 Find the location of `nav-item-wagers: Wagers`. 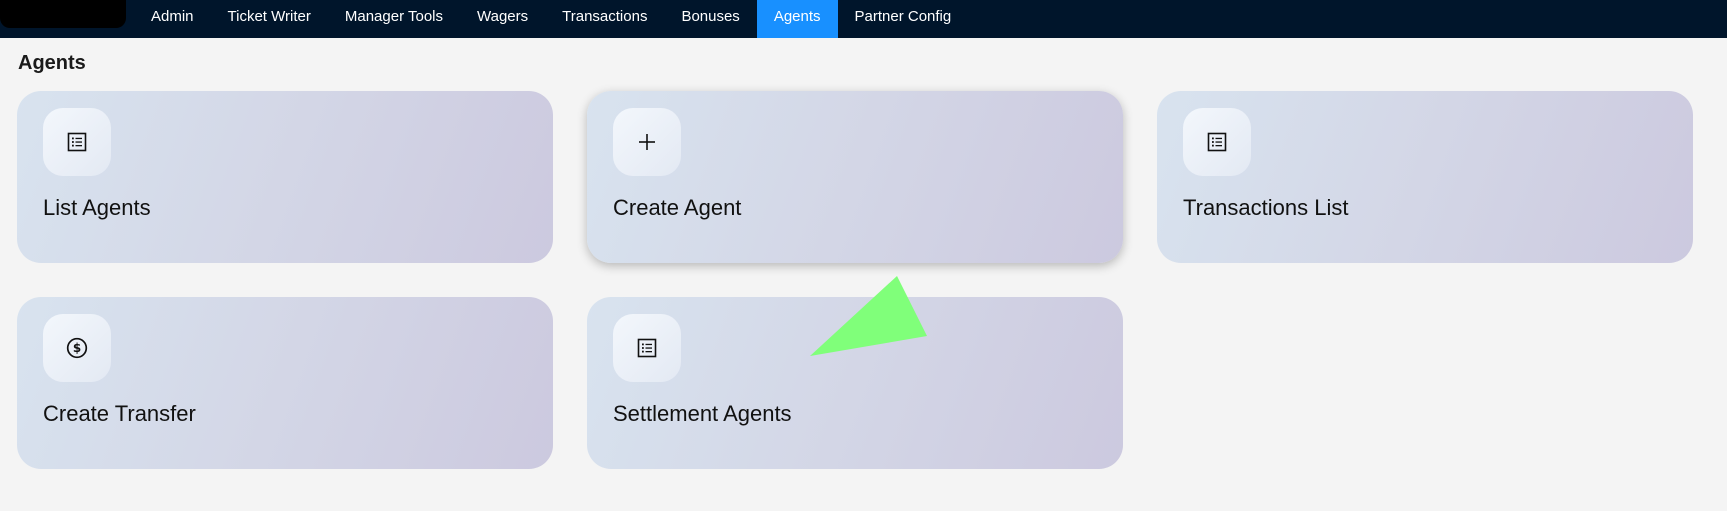

nav-item-wagers: Wagers is located at coordinates (502, 19).